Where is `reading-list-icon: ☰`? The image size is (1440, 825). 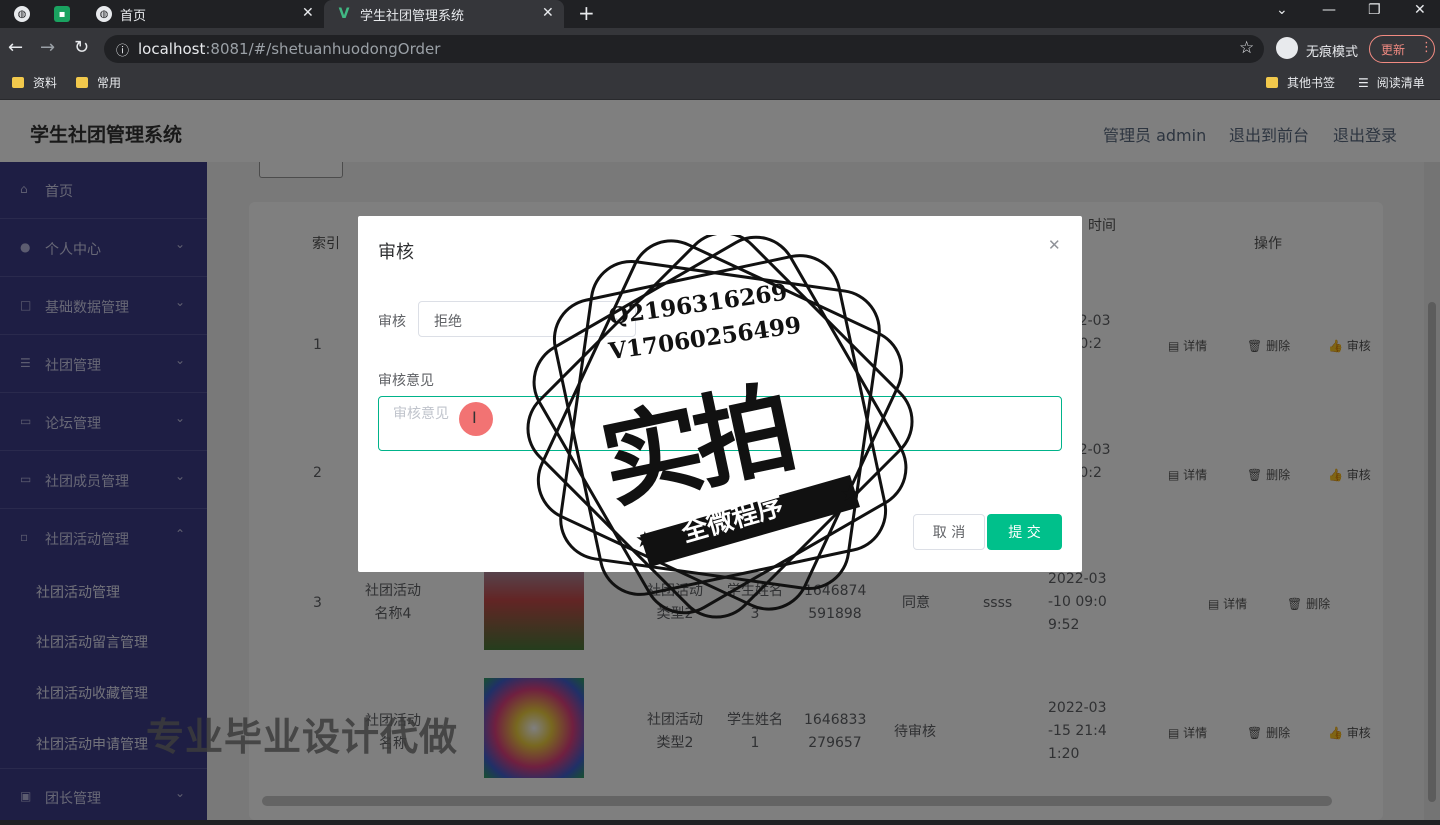
reading-list-icon: ☰ is located at coordinates (1363, 82).